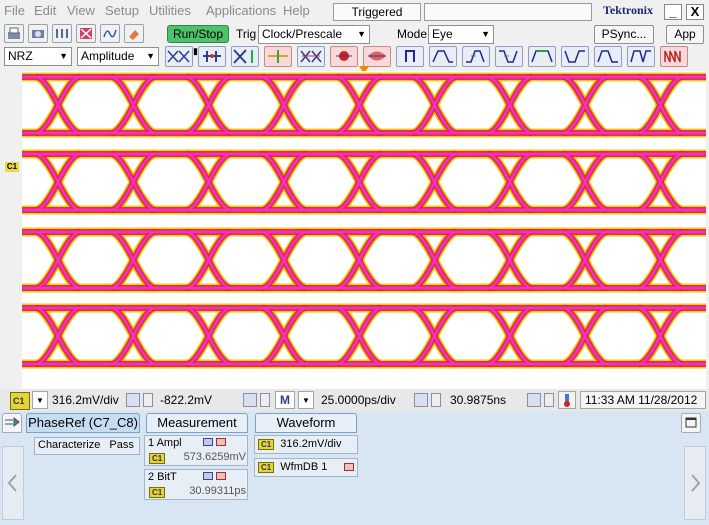 The width and height of the screenshot is (709, 525). Describe the element at coordinates (478, 400) in the screenshot. I see `horizontal-position: 30.9875ns` at that location.